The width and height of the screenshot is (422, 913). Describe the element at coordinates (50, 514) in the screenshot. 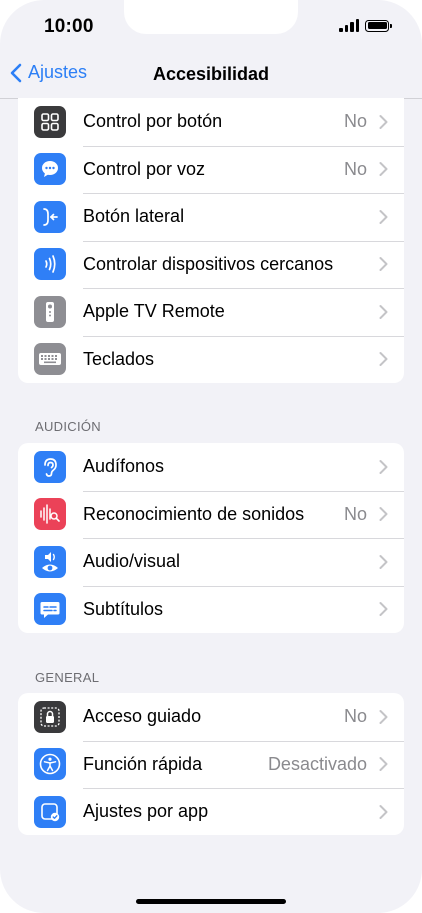

I see `sound-recognition-icon` at that location.